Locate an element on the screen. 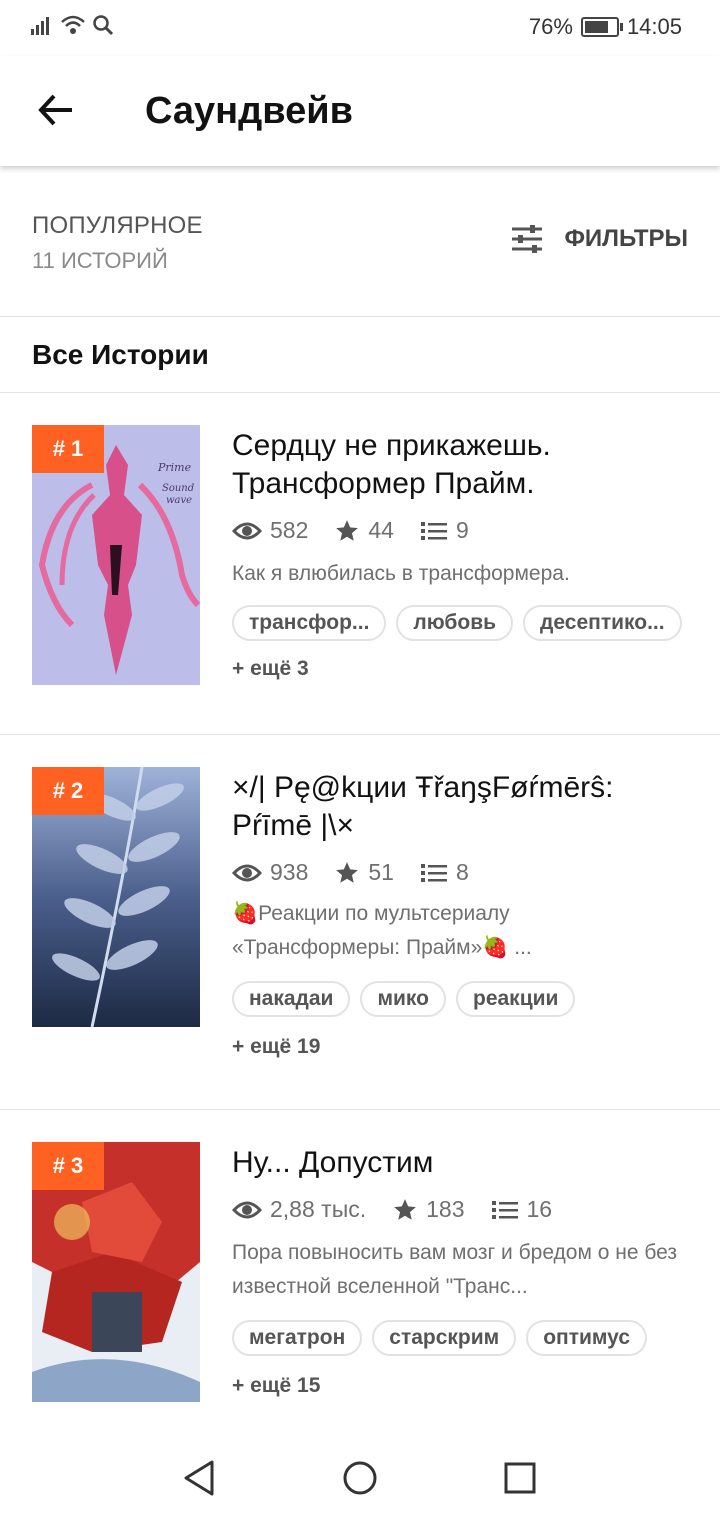  filters-button: ФИЛЬТРЫ is located at coordinates (599, 239).